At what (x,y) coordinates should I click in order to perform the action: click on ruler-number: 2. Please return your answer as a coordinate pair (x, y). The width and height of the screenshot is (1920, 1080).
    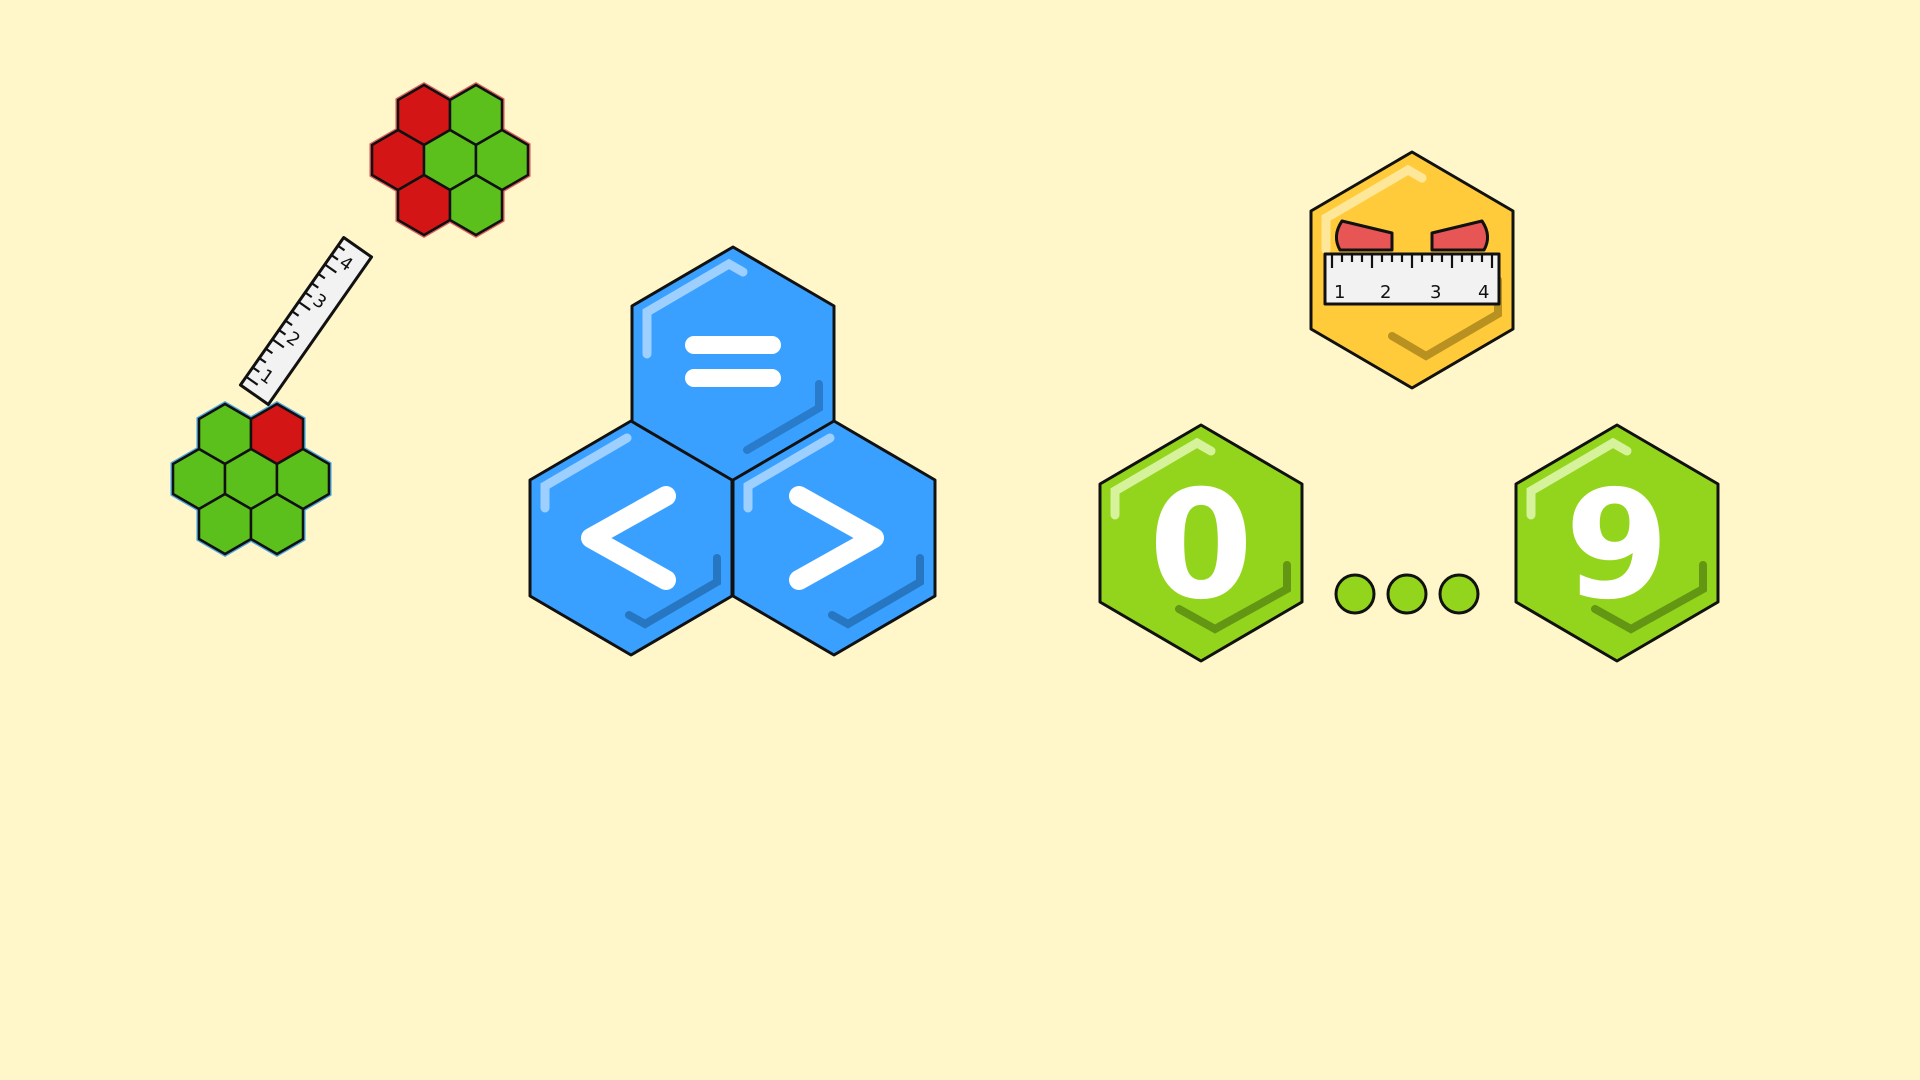
    Looking at the image, I should click on (1385, 292).